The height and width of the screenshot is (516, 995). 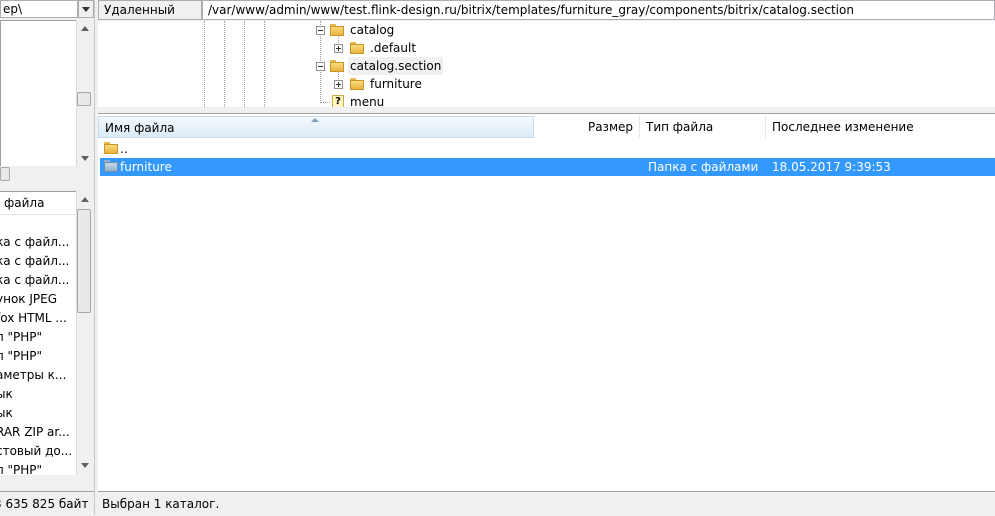 What do you see at coordinates (124, 149) in the screenshot?
I see `file-name: ..` at bounding box center [124, 149].